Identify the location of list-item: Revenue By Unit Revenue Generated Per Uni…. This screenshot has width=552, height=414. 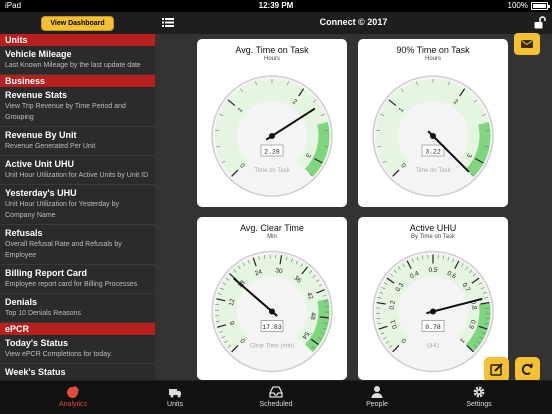
(77, 141).